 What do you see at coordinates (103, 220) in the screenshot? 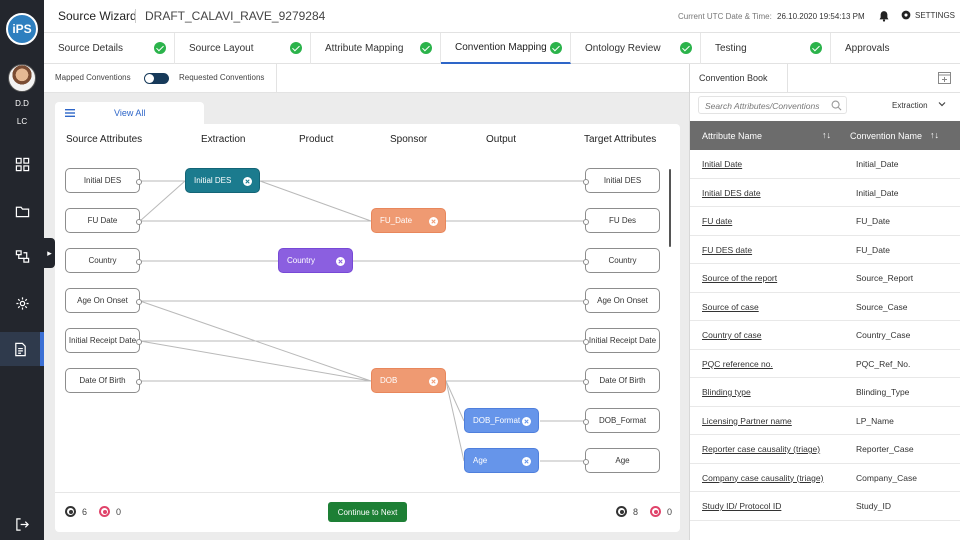
I see `source-node-fu-date: FU Date` at bounding box center [103, 220].